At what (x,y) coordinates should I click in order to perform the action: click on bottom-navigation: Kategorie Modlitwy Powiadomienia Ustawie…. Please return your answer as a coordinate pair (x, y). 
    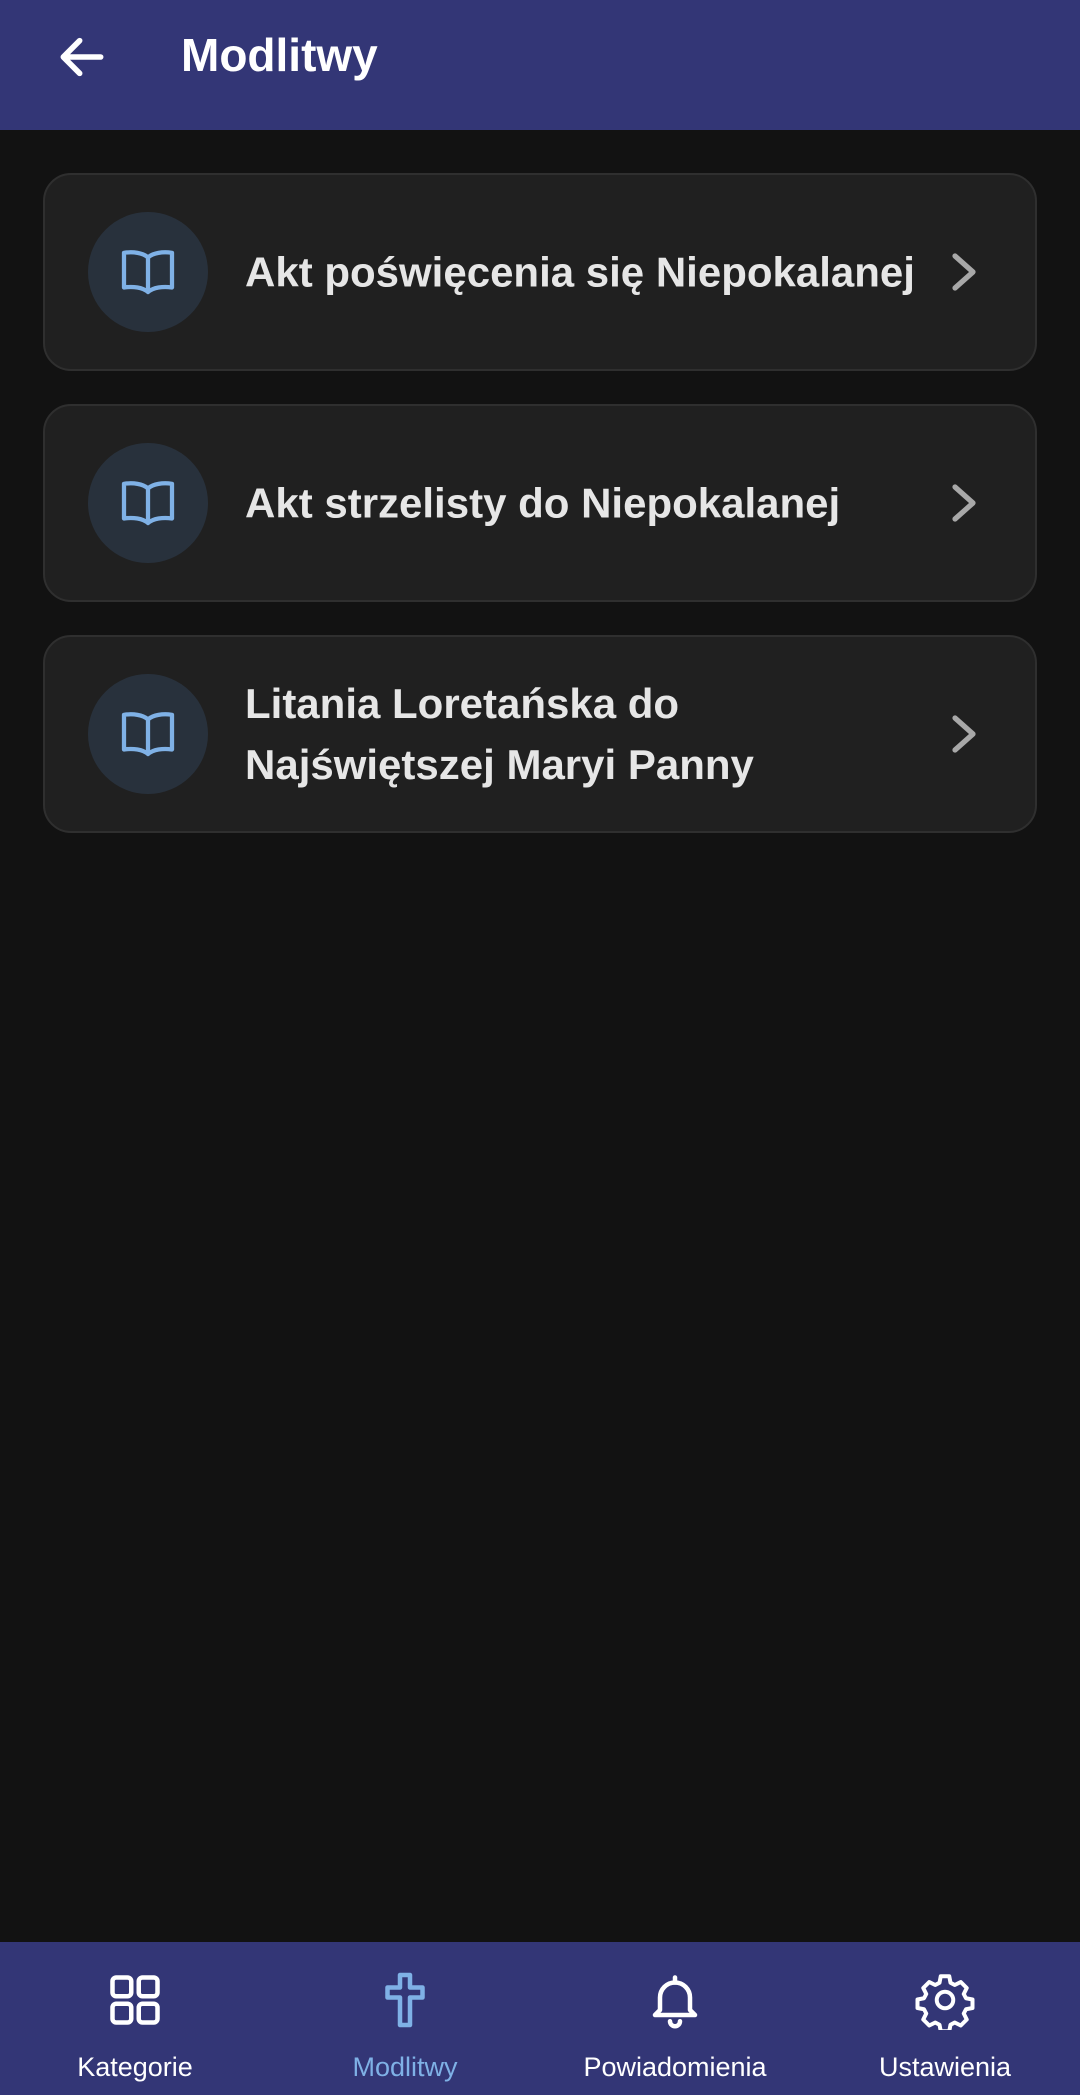
    Looking at the image, I should click on (540, 2018).